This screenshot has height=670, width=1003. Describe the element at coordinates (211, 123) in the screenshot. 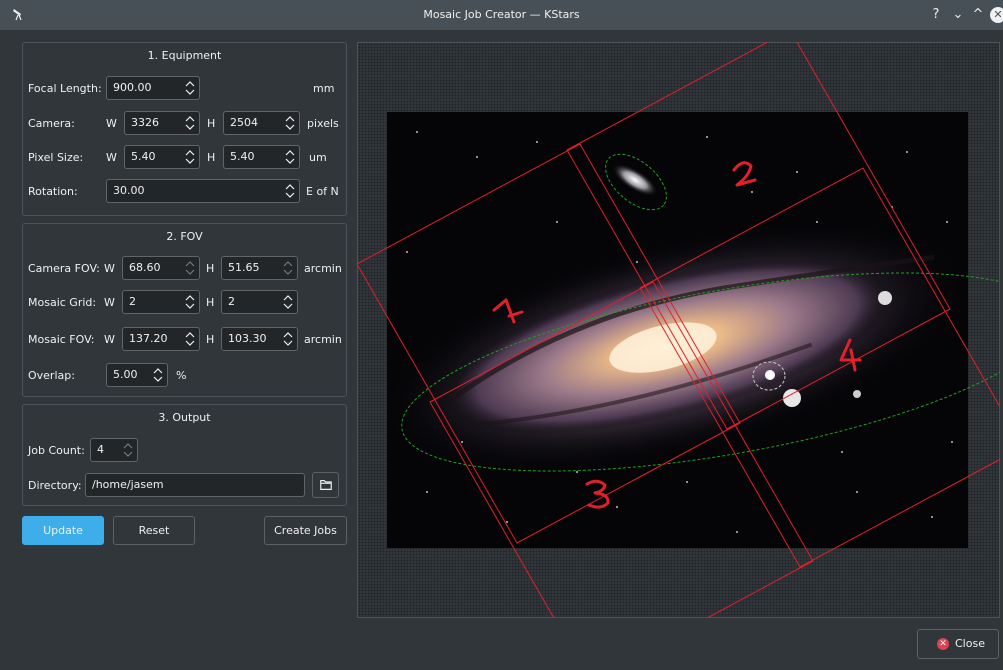

I see `camera-h-label: H` at that location.